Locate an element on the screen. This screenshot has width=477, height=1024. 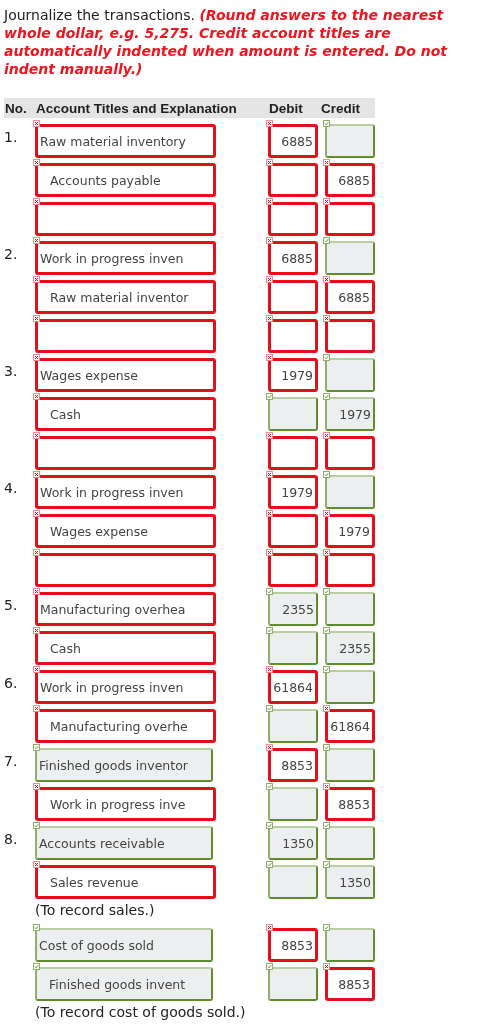
account-field: Raw material inventory is located at coordinates (125, 141).